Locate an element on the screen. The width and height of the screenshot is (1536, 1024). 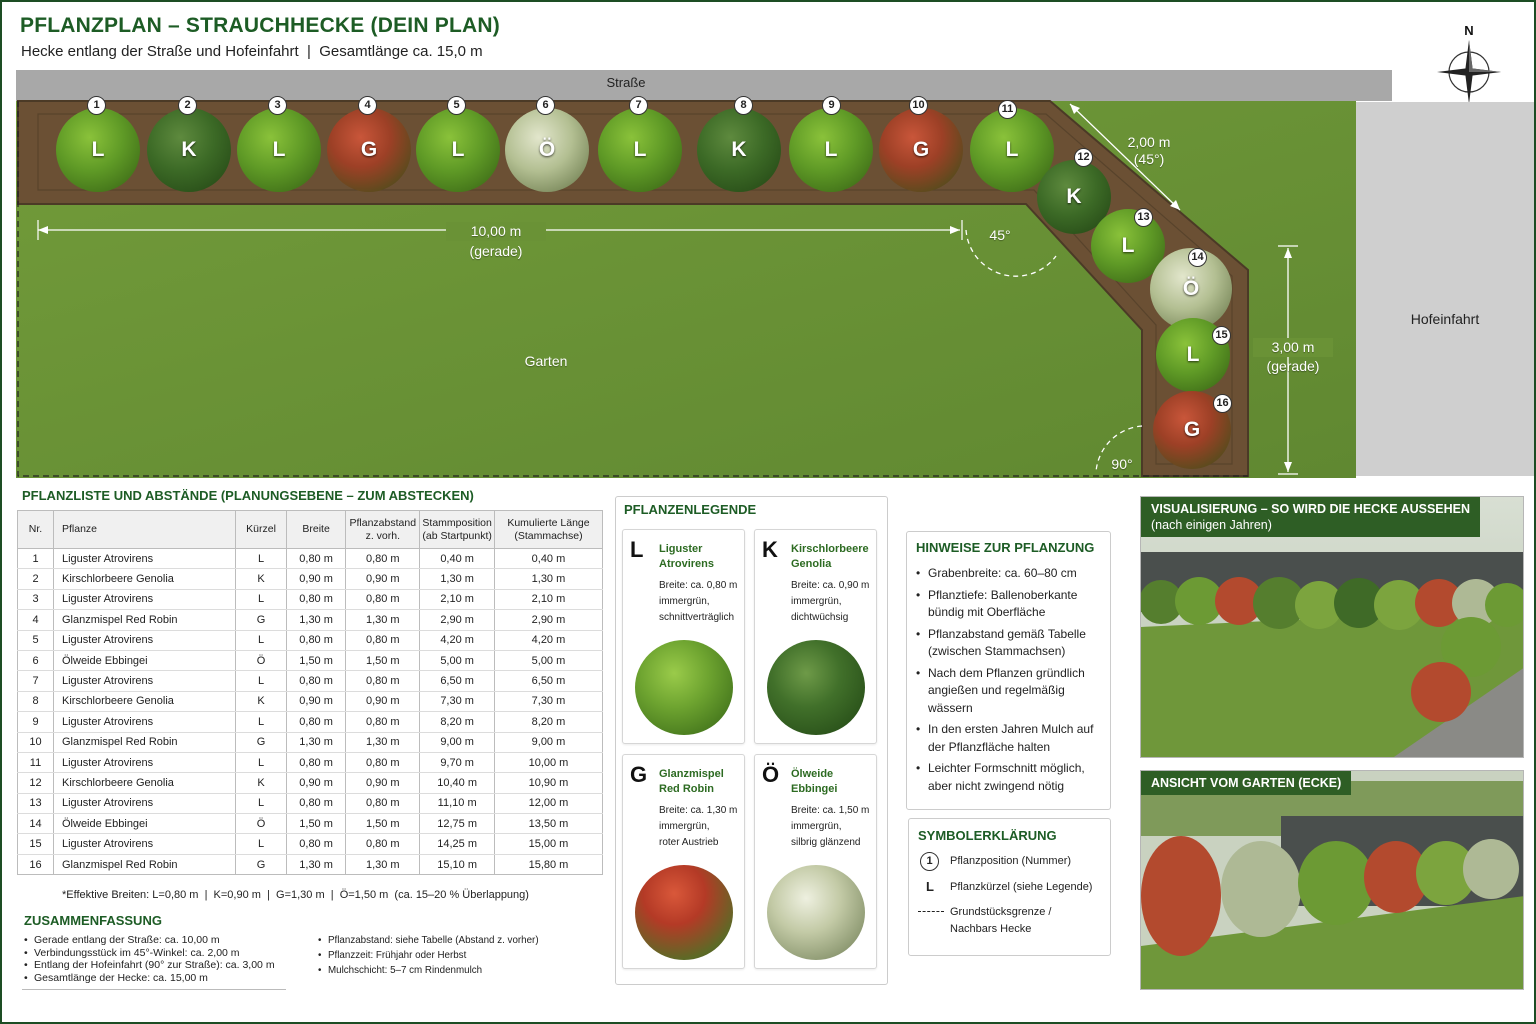
plant-number-9: 9 is located at coordinates (831, 105).